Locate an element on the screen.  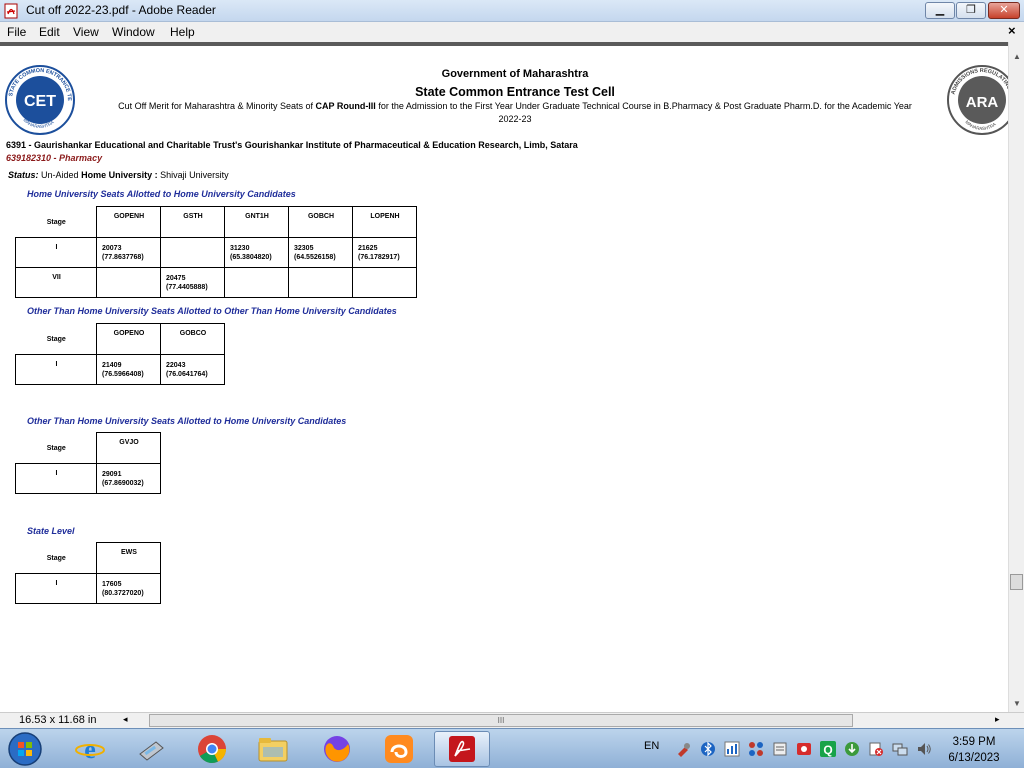
scroll-thumb is located at coordinates (1016, 582).